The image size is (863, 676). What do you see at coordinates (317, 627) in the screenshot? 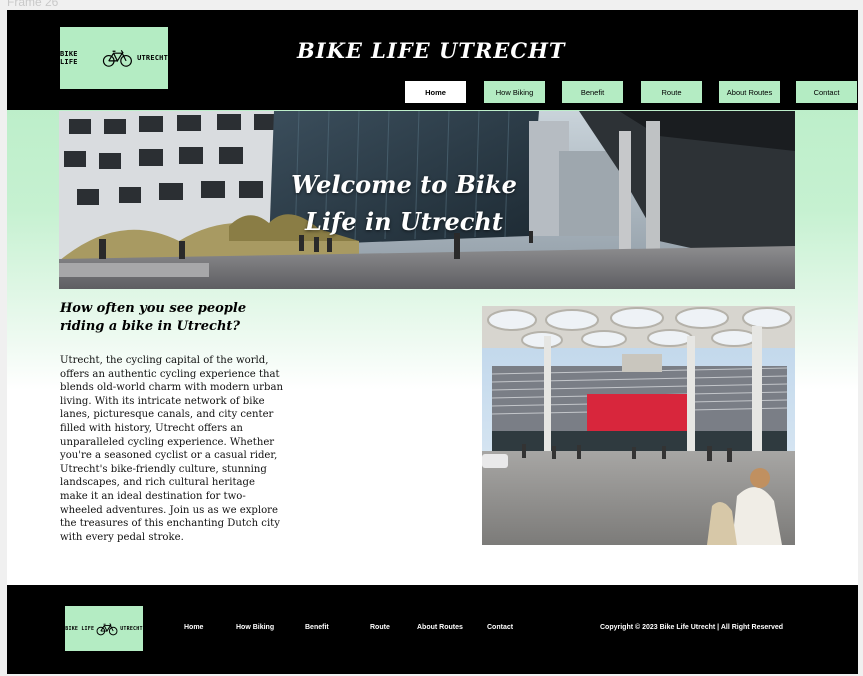
I see `footer-link-benefit: Benefit` at bounding box center [317, 627].